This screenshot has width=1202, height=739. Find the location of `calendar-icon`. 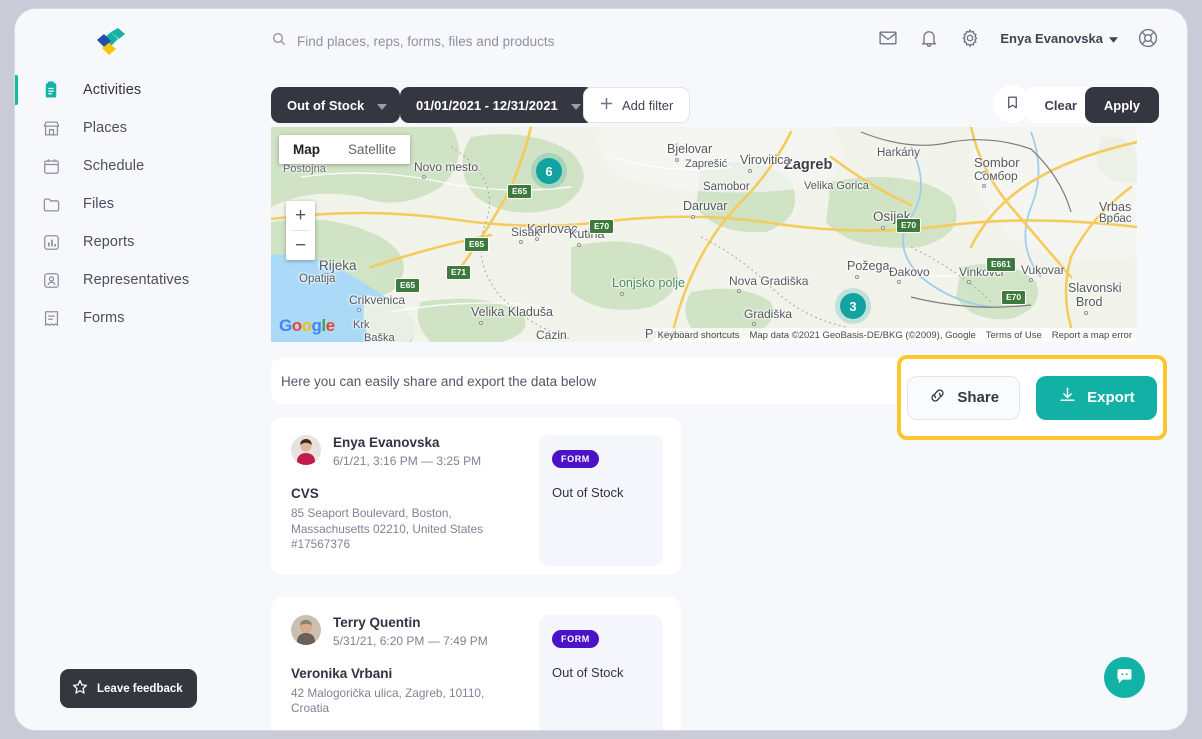

calendar-icon is located at coordinates (51, 166).